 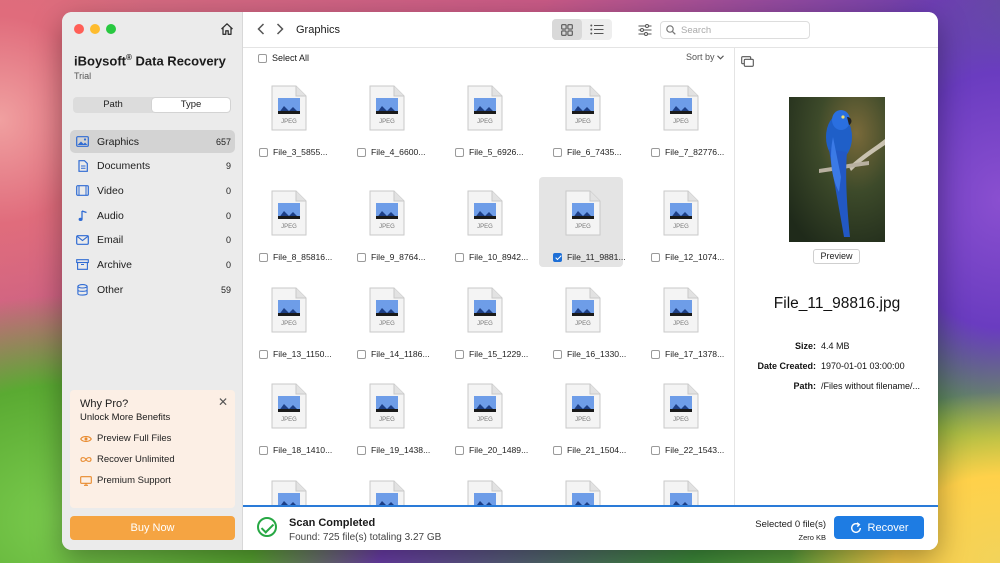 I want to click on close-window-button, so click(x=79, y=29).